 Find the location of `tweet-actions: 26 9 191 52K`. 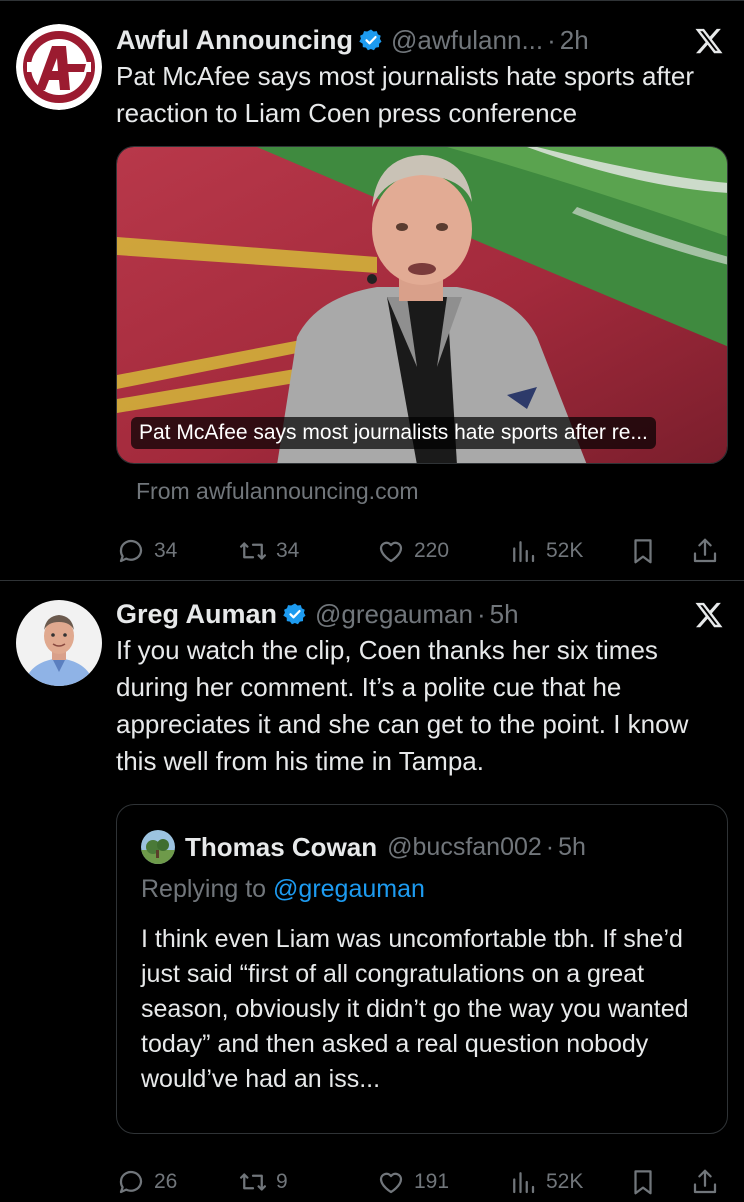

tweet-actions: 26 9 191 52K is located at coordinates (422, 1182).